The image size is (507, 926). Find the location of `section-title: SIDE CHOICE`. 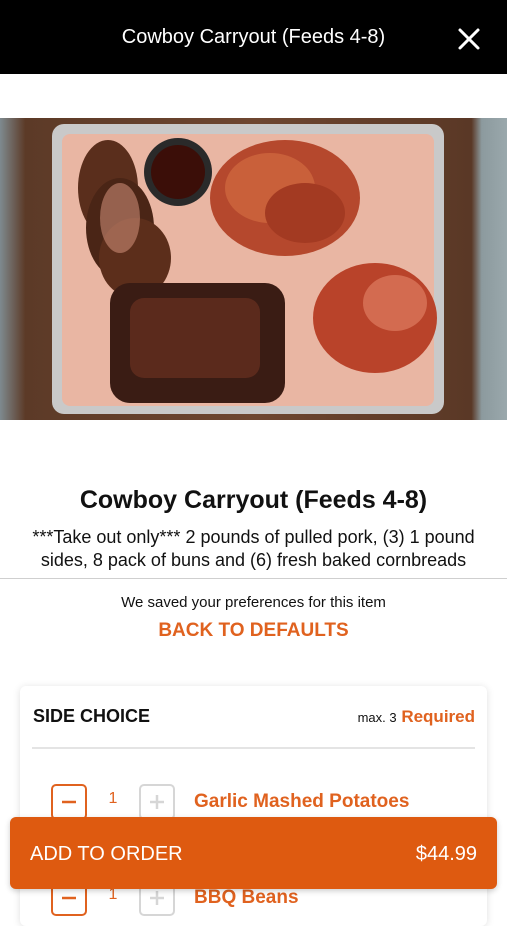

section-title: SIDE CHOICE is located at coordinates (92, 716).